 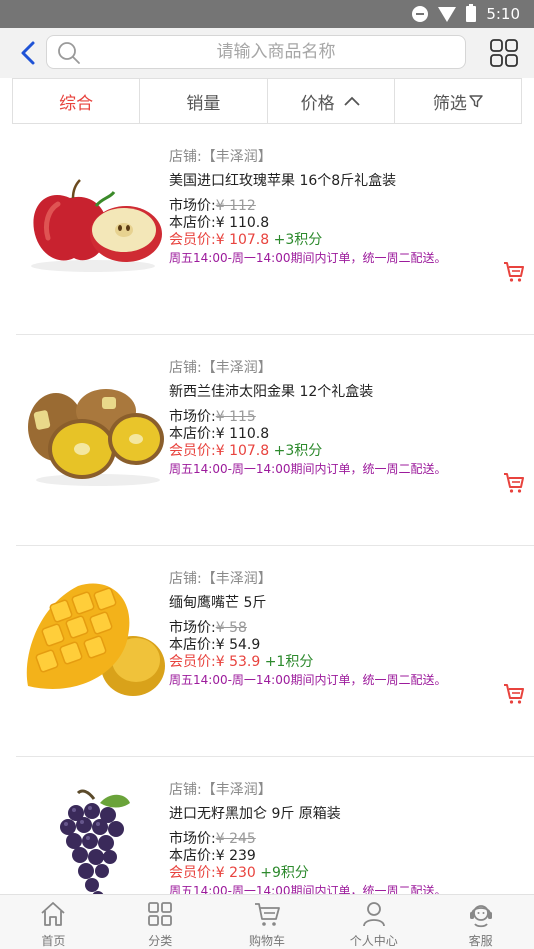 What do you see at coordinates (267, 914) in the screenshot?
I see `cart-icon` at bounding box center [267, 914].